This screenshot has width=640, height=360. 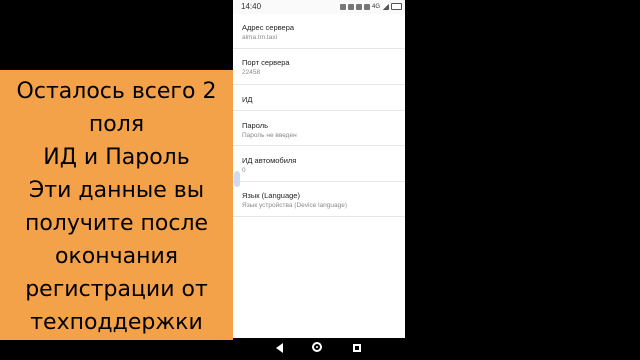 What do you see at coordinates (116, 223) in the screenshot?
I see `callout-line: получите после` at bounding box center [116, 223].